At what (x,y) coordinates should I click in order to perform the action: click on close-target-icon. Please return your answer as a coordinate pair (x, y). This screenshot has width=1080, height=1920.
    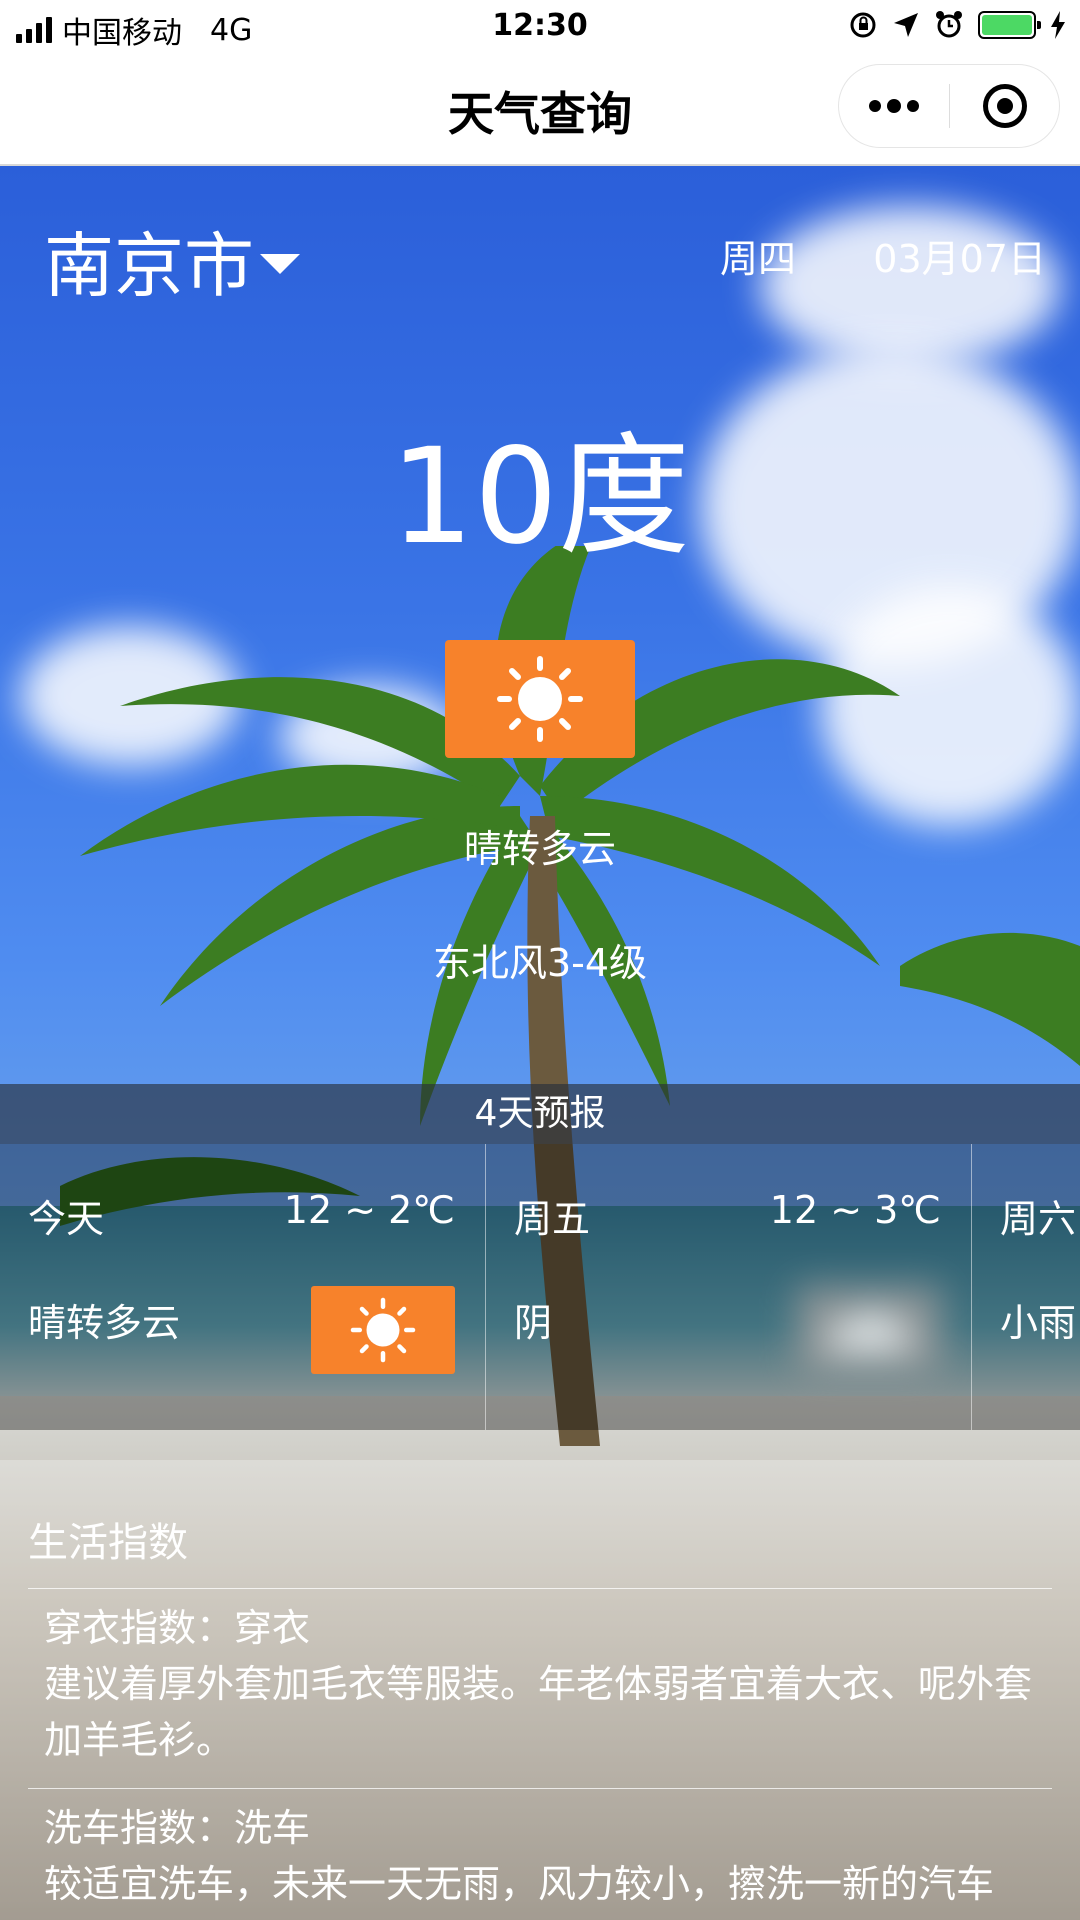
    Looking at the image, I should click on (1004, 106).